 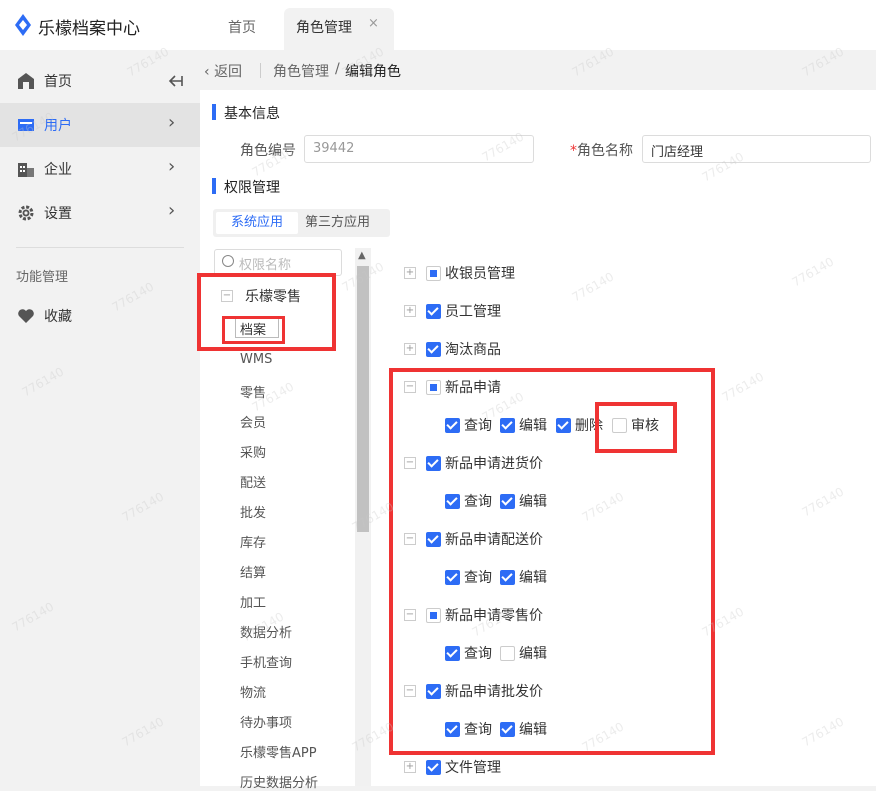 What do you see at coordinates (100, 81) in the screenshot?
I see `sidebar-item-home: 首页` at bounding box center [100, 81].